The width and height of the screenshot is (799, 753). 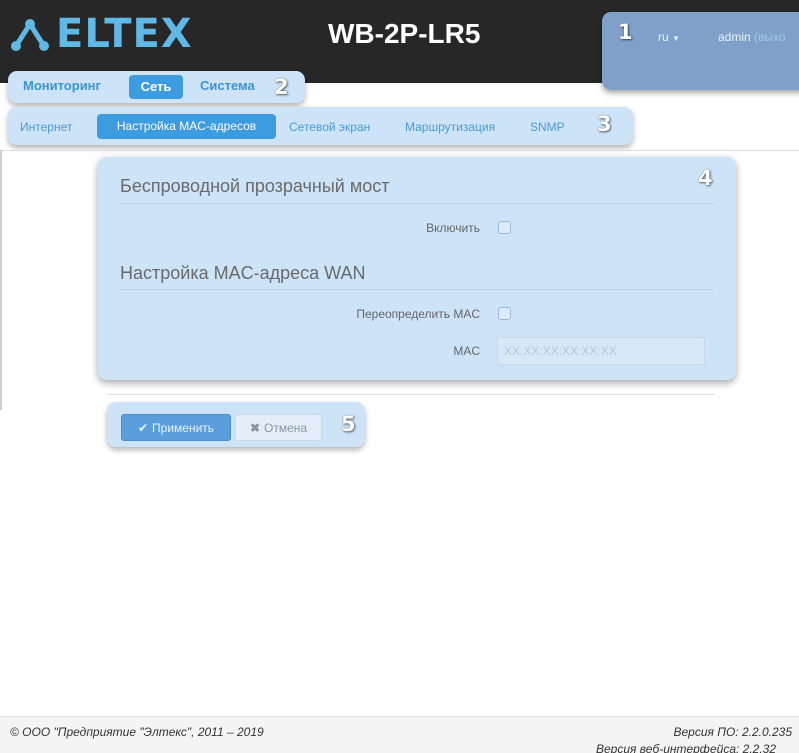 What do you see at coordinates (30, 35) in the screenshot?
I see `eltex-logo-icon` at bounding box center [30, 35].